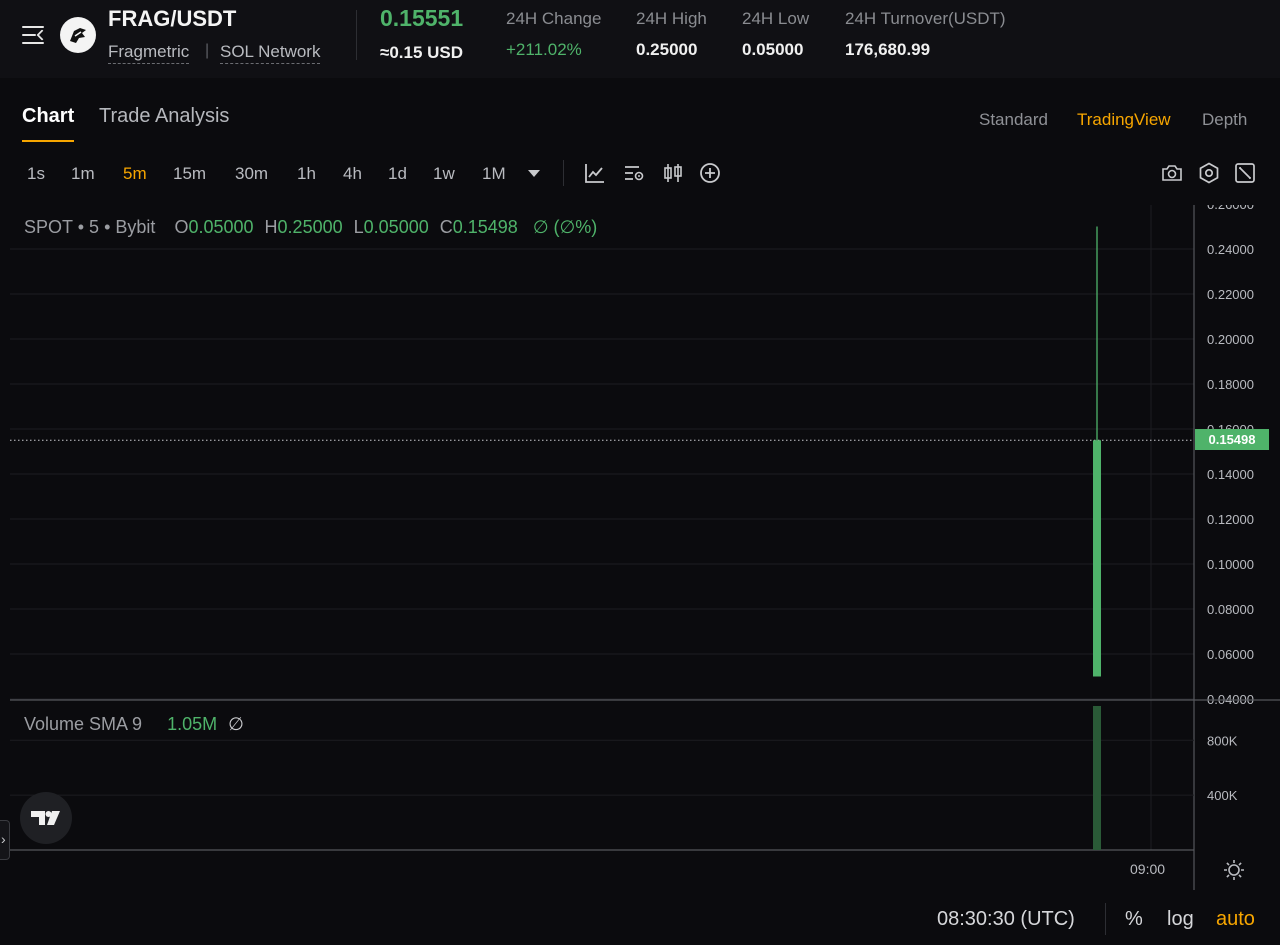 This screenshot has height=945, width=1280. What do you see at coordinates (544, 49) in the screenshot?
I see `stat-value-change: +211.02%` at bounding box center [544, 49].